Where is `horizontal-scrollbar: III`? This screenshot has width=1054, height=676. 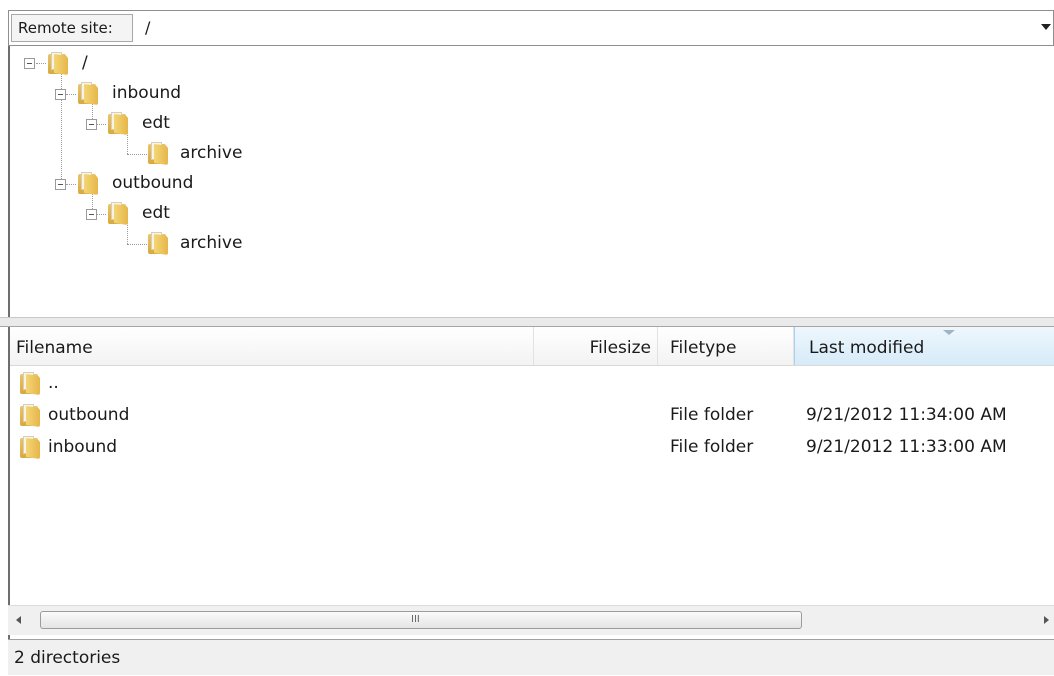
horizontal-scrollbar: III is located at coordinates (531, 620).